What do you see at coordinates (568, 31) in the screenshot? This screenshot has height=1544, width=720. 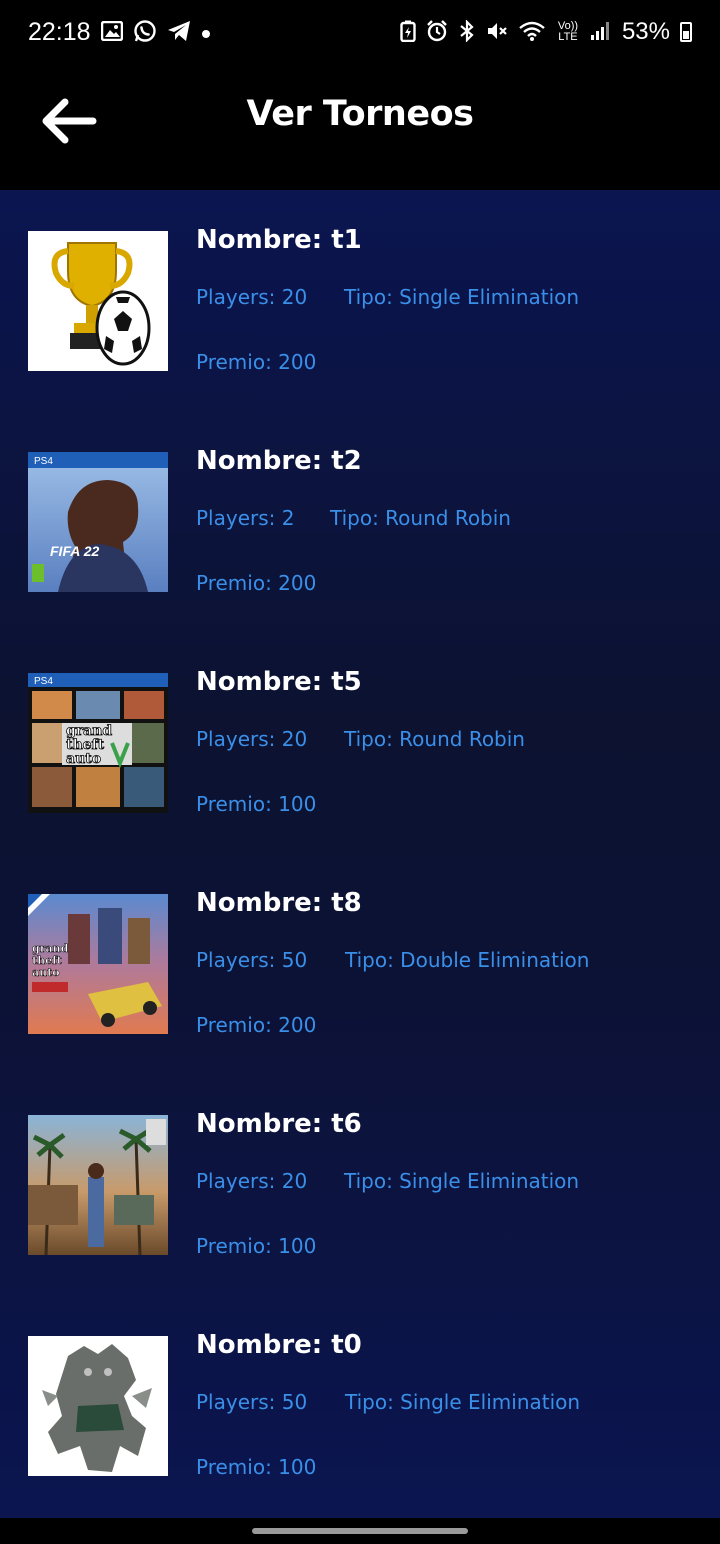 I see `volte-icon: Vo)) LTE` at bounding box center [568, 31].